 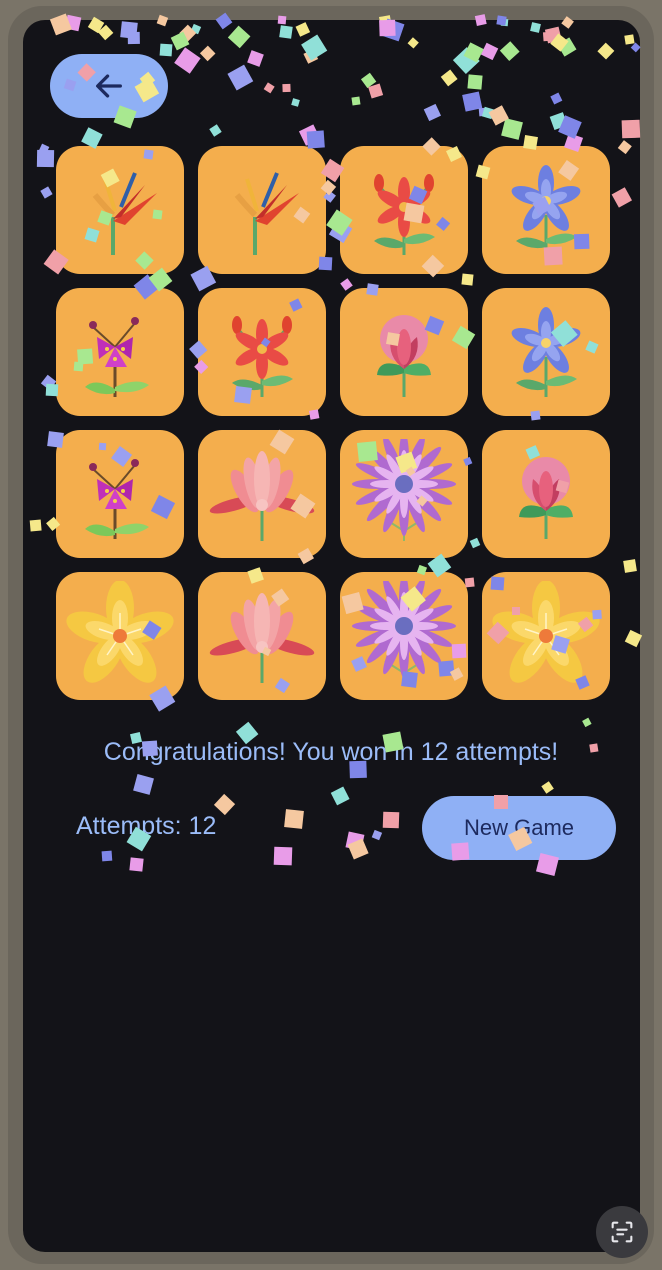 What do you see at coordinates (519, 828) in the screenshot?
I see `new-game-button: New Game` at bounding box center [519, 828].